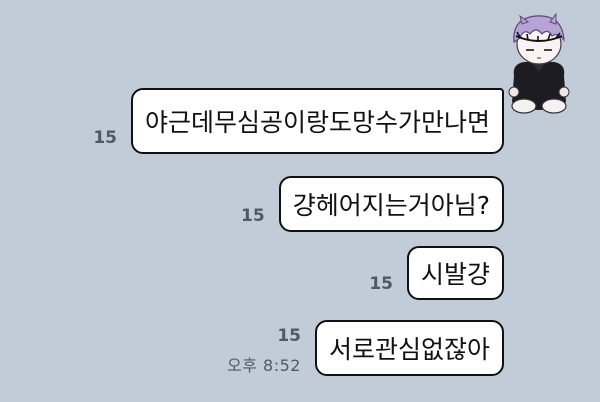  I want to click on message-row: 15 걍헤어지는거아님?, so click(372, 204).